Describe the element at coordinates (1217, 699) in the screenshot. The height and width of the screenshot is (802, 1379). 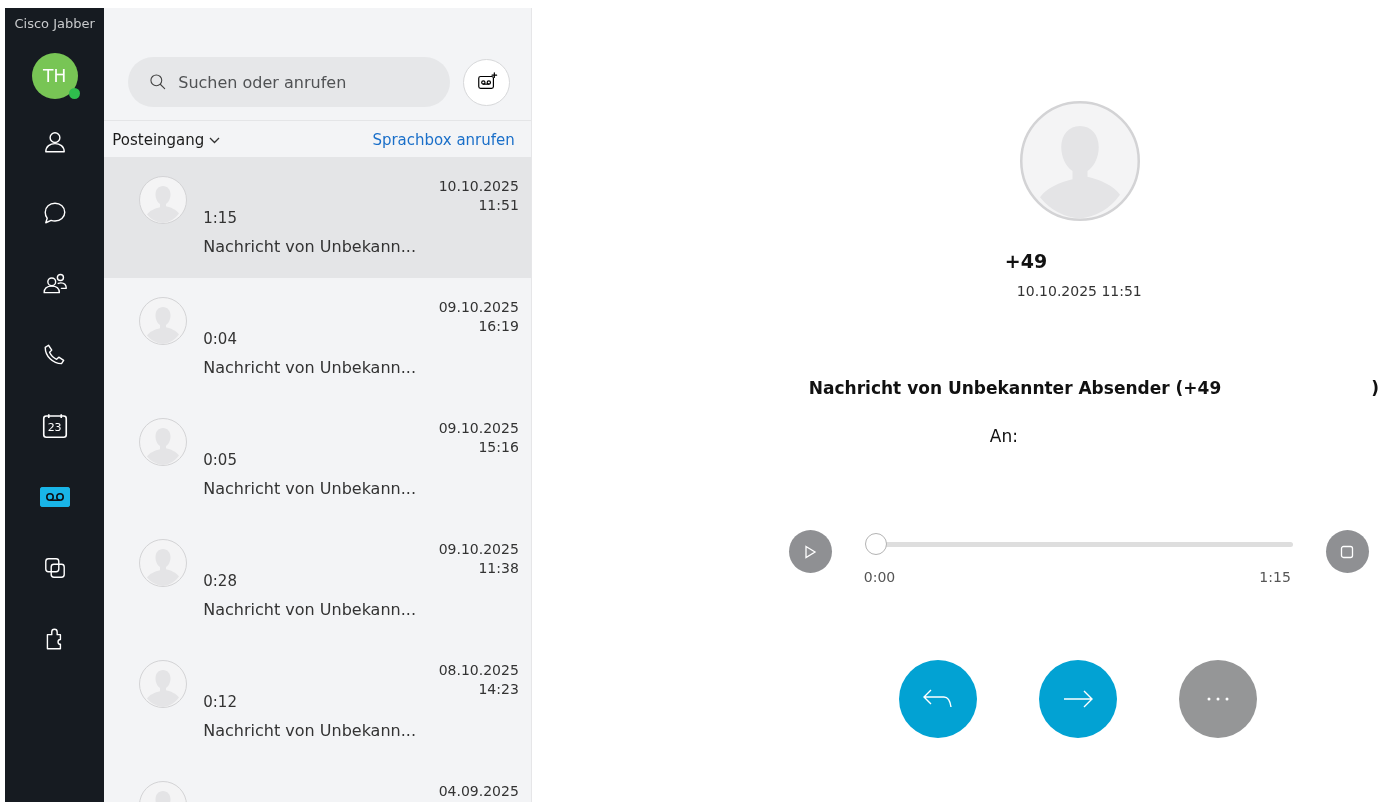
I see `more-dots-icon` at that location.